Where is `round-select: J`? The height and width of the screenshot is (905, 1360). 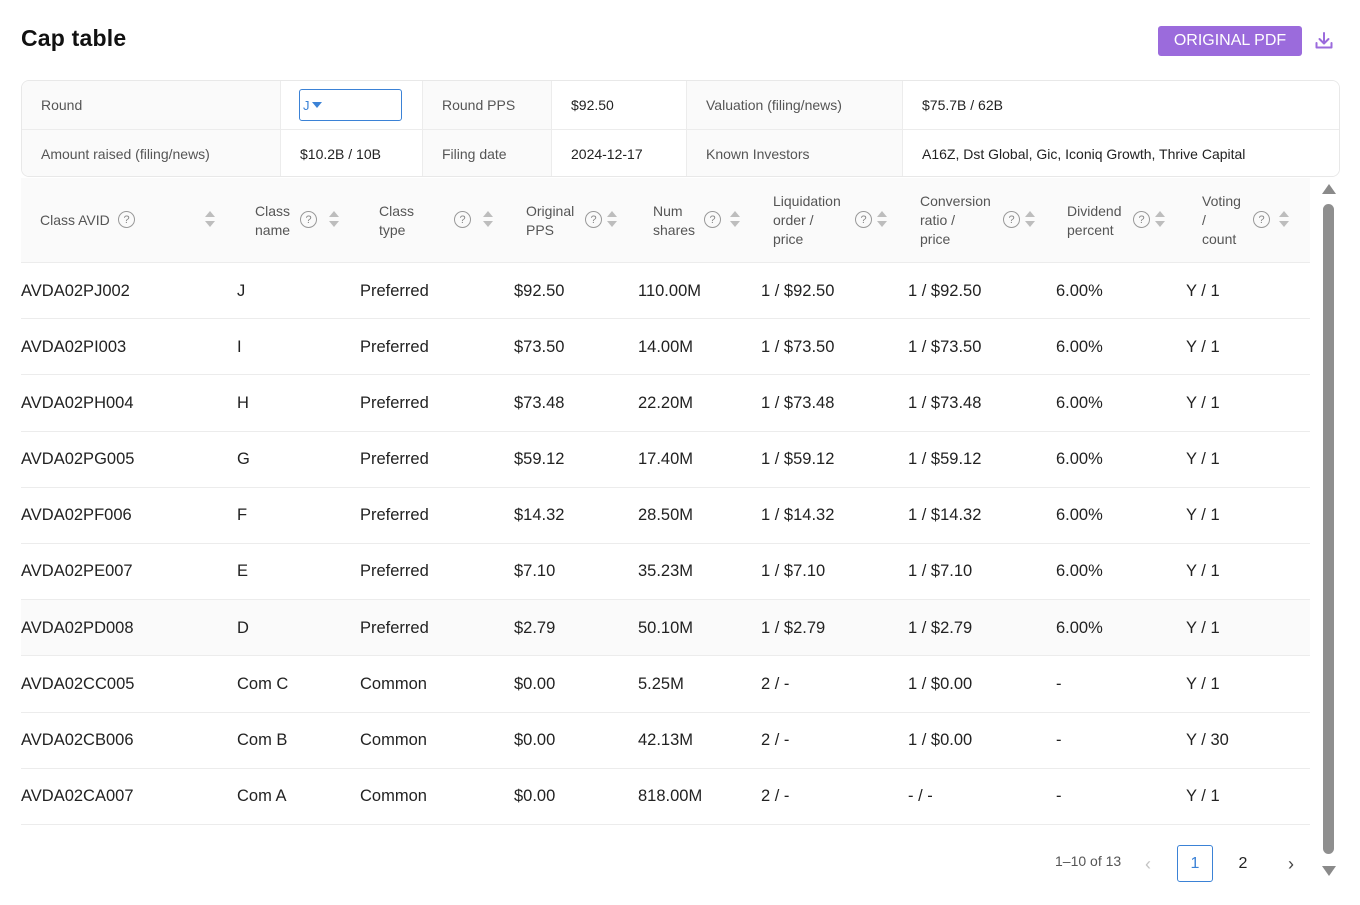
round-select: J is located at coordinates (350, 105).